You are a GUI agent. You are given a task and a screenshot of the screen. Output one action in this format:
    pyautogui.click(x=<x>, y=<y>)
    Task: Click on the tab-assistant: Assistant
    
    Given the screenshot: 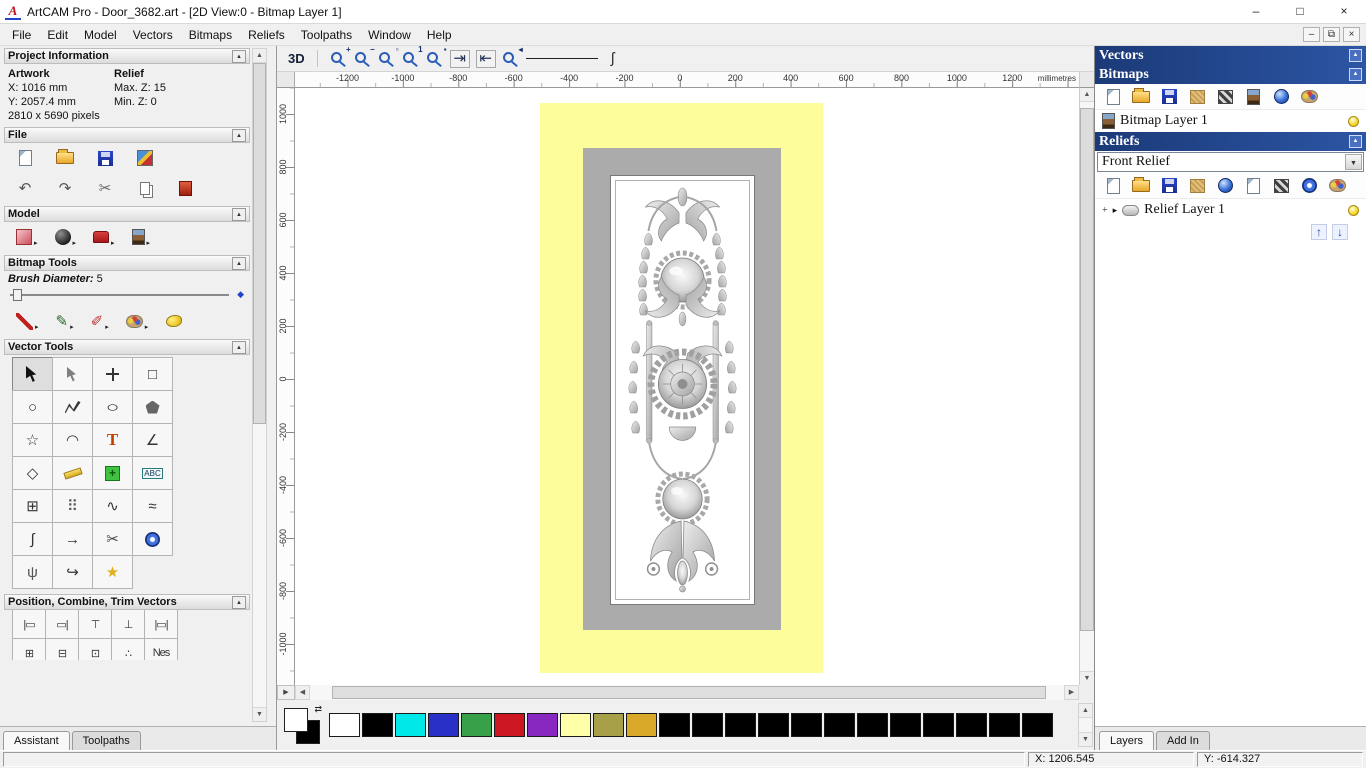 What is the action you would take?
    pyautogui.click(x=36, y=740)
    